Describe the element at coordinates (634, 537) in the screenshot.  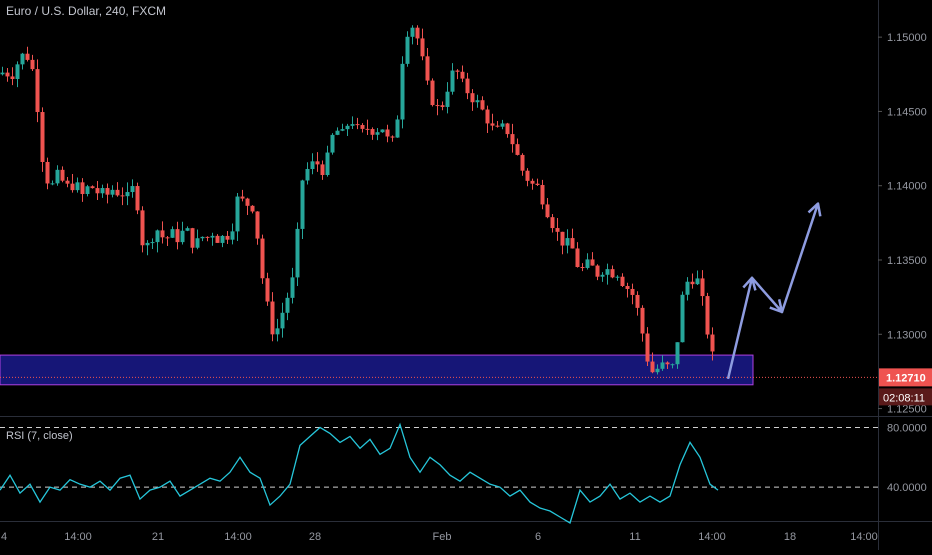
I see `time-tick-label: 11` at that location.